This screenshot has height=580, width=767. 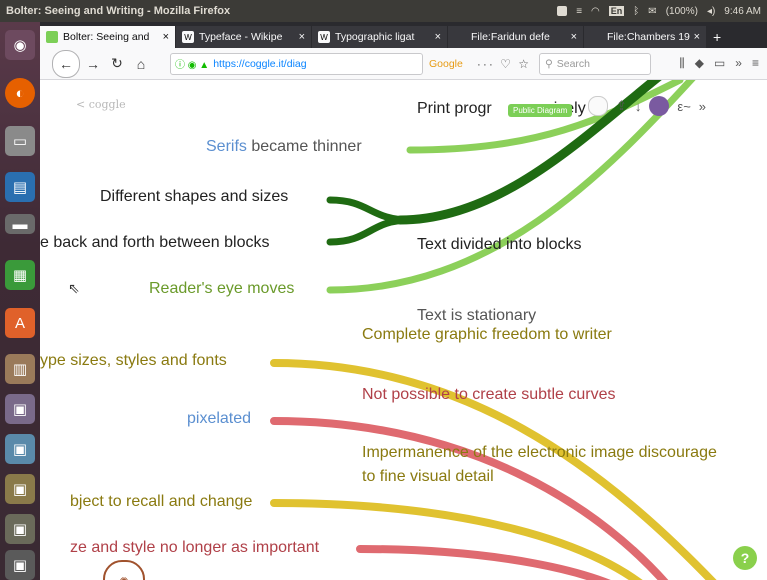 I want to click on reload-button: ↻, so click(x=117, y=64).